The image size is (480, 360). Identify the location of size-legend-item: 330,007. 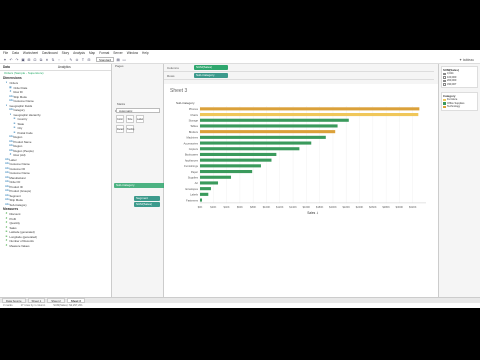
(459, 85).